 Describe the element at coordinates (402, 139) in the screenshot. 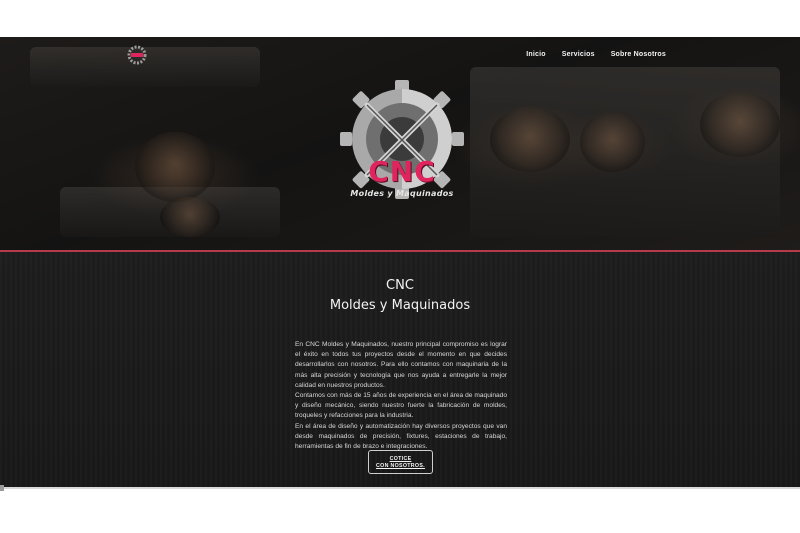

I see `hero-logo: CNC Moldes y Maquinados` at that location.